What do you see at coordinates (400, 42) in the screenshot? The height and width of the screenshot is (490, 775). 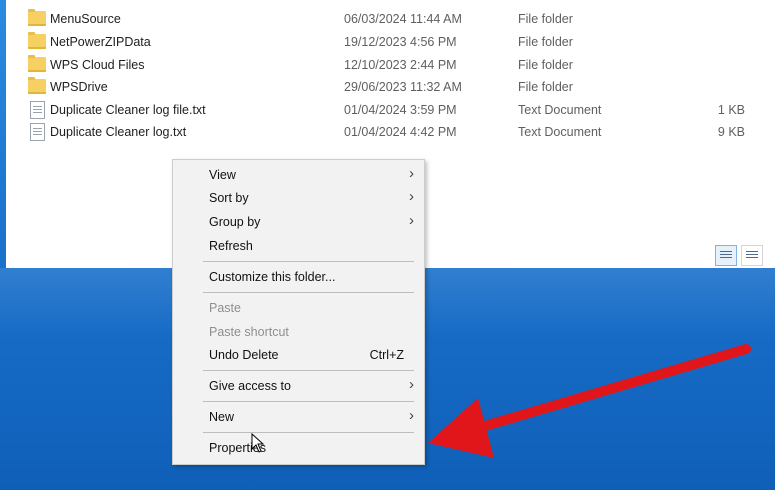 I see `file-date: 19/12/2023 4:56 PM` at bounding box center [400, 42].